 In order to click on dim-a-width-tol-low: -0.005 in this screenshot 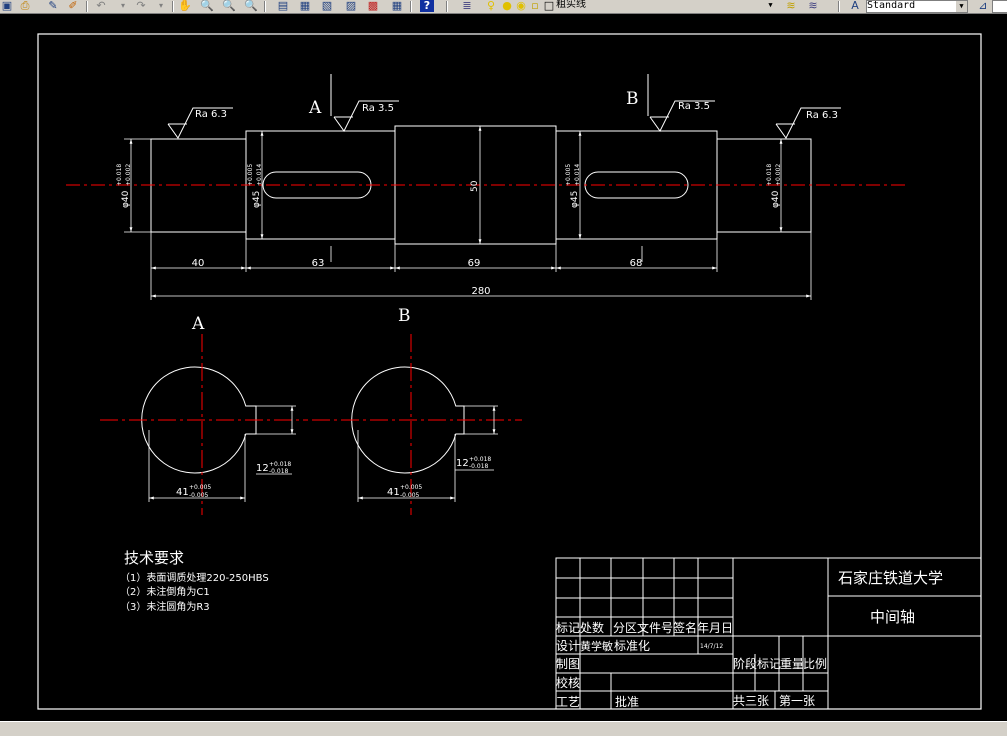, I will do `click(199, 495)`.